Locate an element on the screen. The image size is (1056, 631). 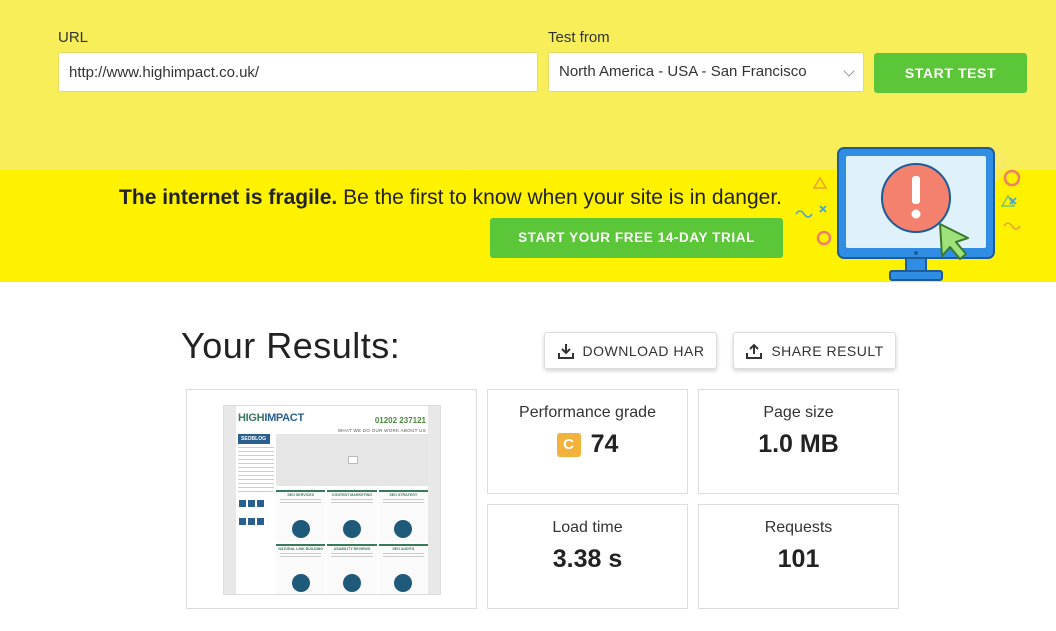
tagline-bold: The internet is fragile. is located at coordinates (228, 197).